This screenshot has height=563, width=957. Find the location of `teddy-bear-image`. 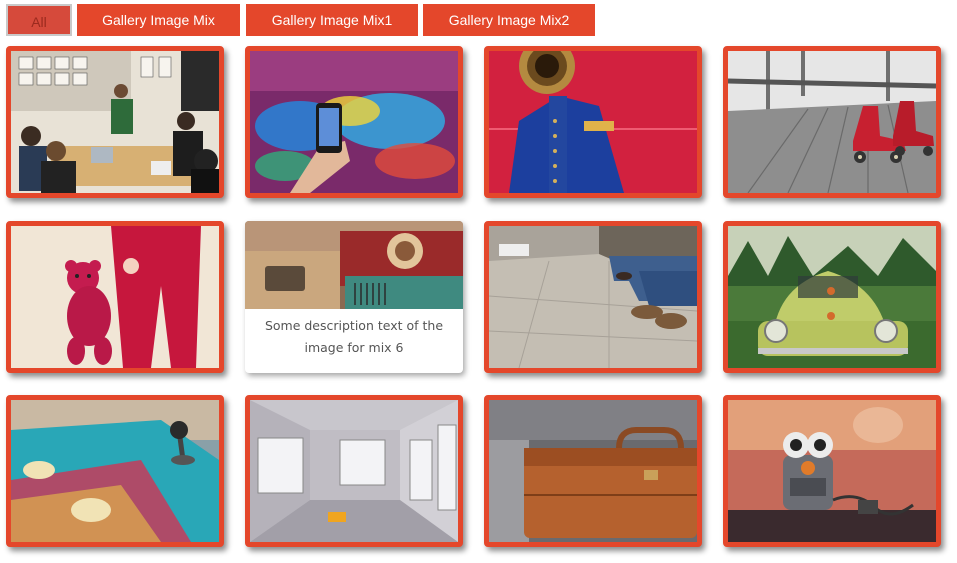

teddy-bear-image is located at coordinates (115, 297).